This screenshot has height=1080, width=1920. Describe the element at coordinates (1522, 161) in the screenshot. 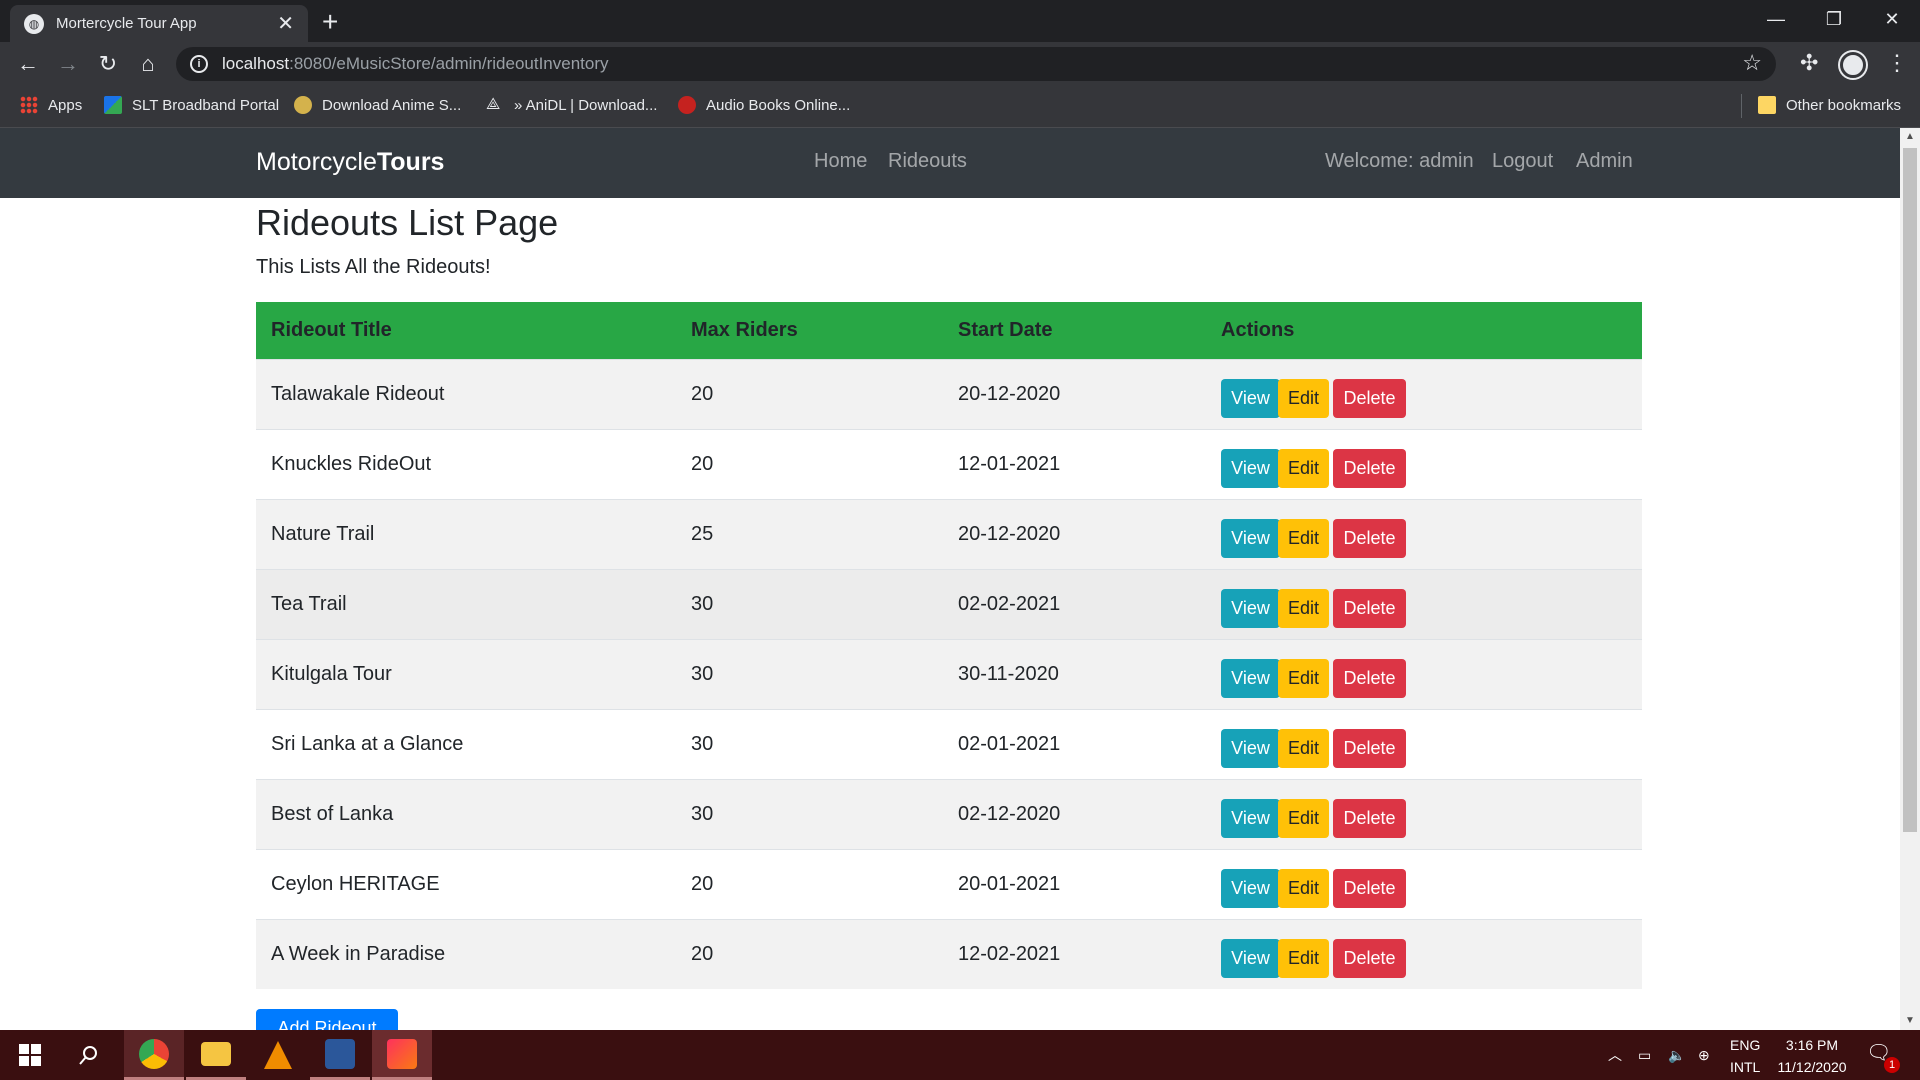

I see `nav-link-logout: Logout` at that location.